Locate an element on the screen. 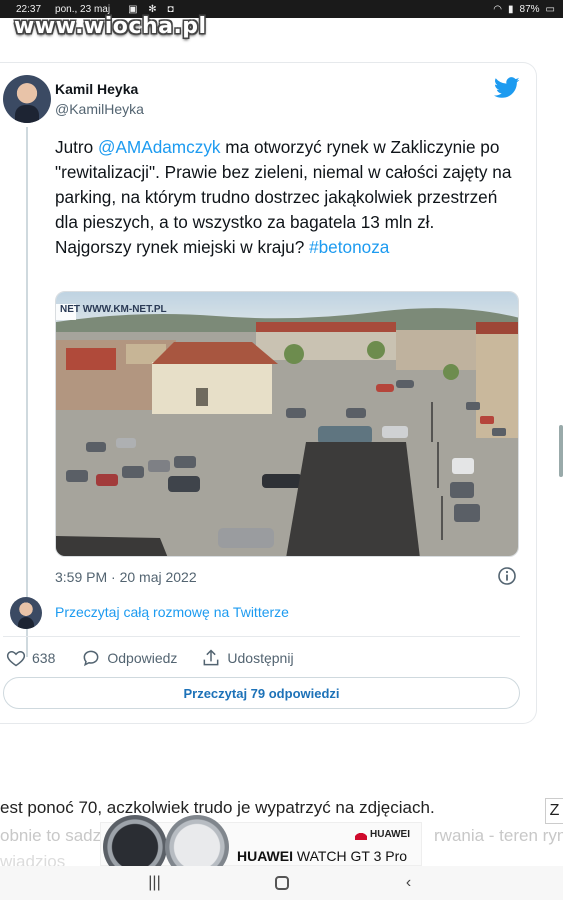  recents-icon: ||| is located at coordinates (155, 883).